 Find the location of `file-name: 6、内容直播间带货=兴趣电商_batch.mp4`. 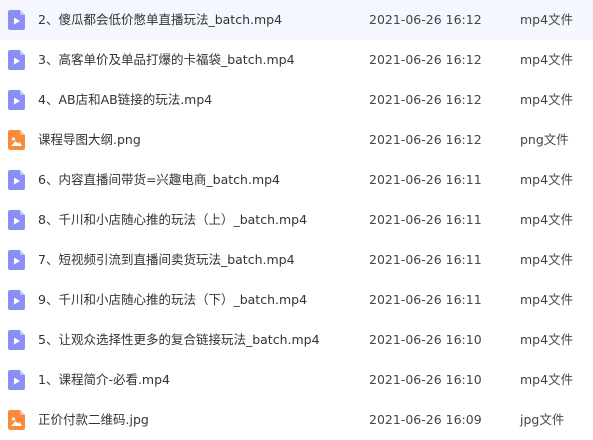

file-name: 6、内容直播间带货=兴趣电商_batch.mp4 is located at coordinates (159, 179).